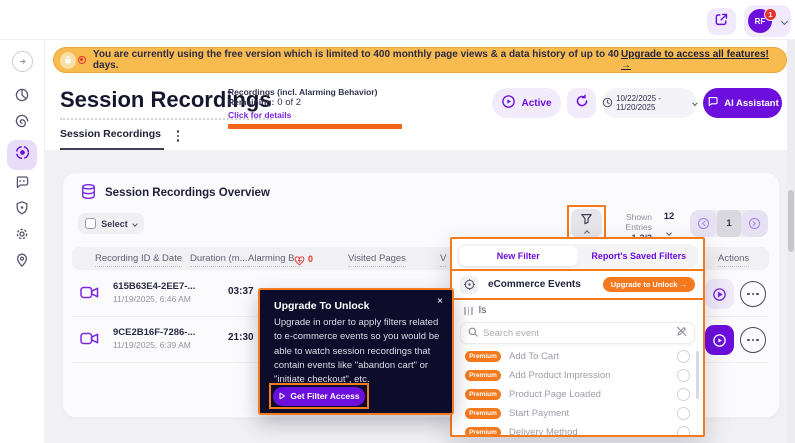  Describe the element at coordinates (742, 103) in the screenshot. I see `ai-assistant-button: AI Assistant` at that location.